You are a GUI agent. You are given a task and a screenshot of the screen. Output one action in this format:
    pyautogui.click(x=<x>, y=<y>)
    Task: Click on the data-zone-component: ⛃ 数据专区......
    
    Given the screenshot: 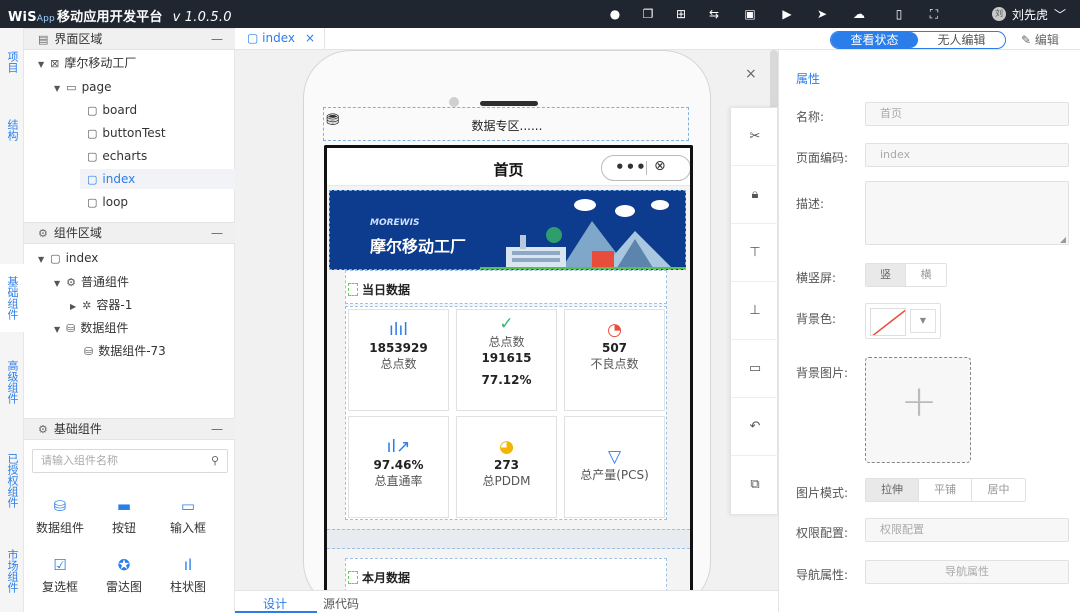 What is the action you would take?
    pyautogui.click(x=506, y=124)
    